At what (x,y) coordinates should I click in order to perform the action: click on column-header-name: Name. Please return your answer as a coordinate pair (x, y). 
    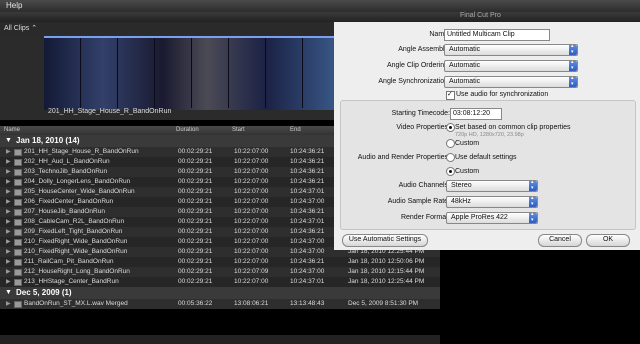
    Looking at the image, I should click on (12, 130).